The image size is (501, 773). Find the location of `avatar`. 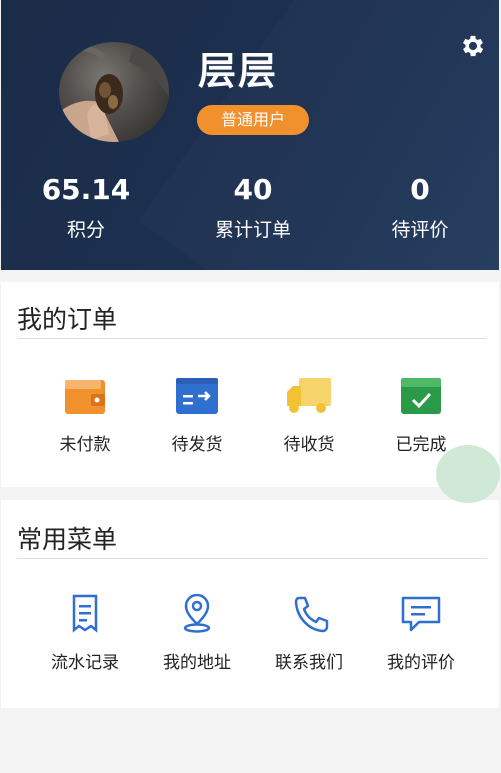

avatar is located at coordinates (114, 92).